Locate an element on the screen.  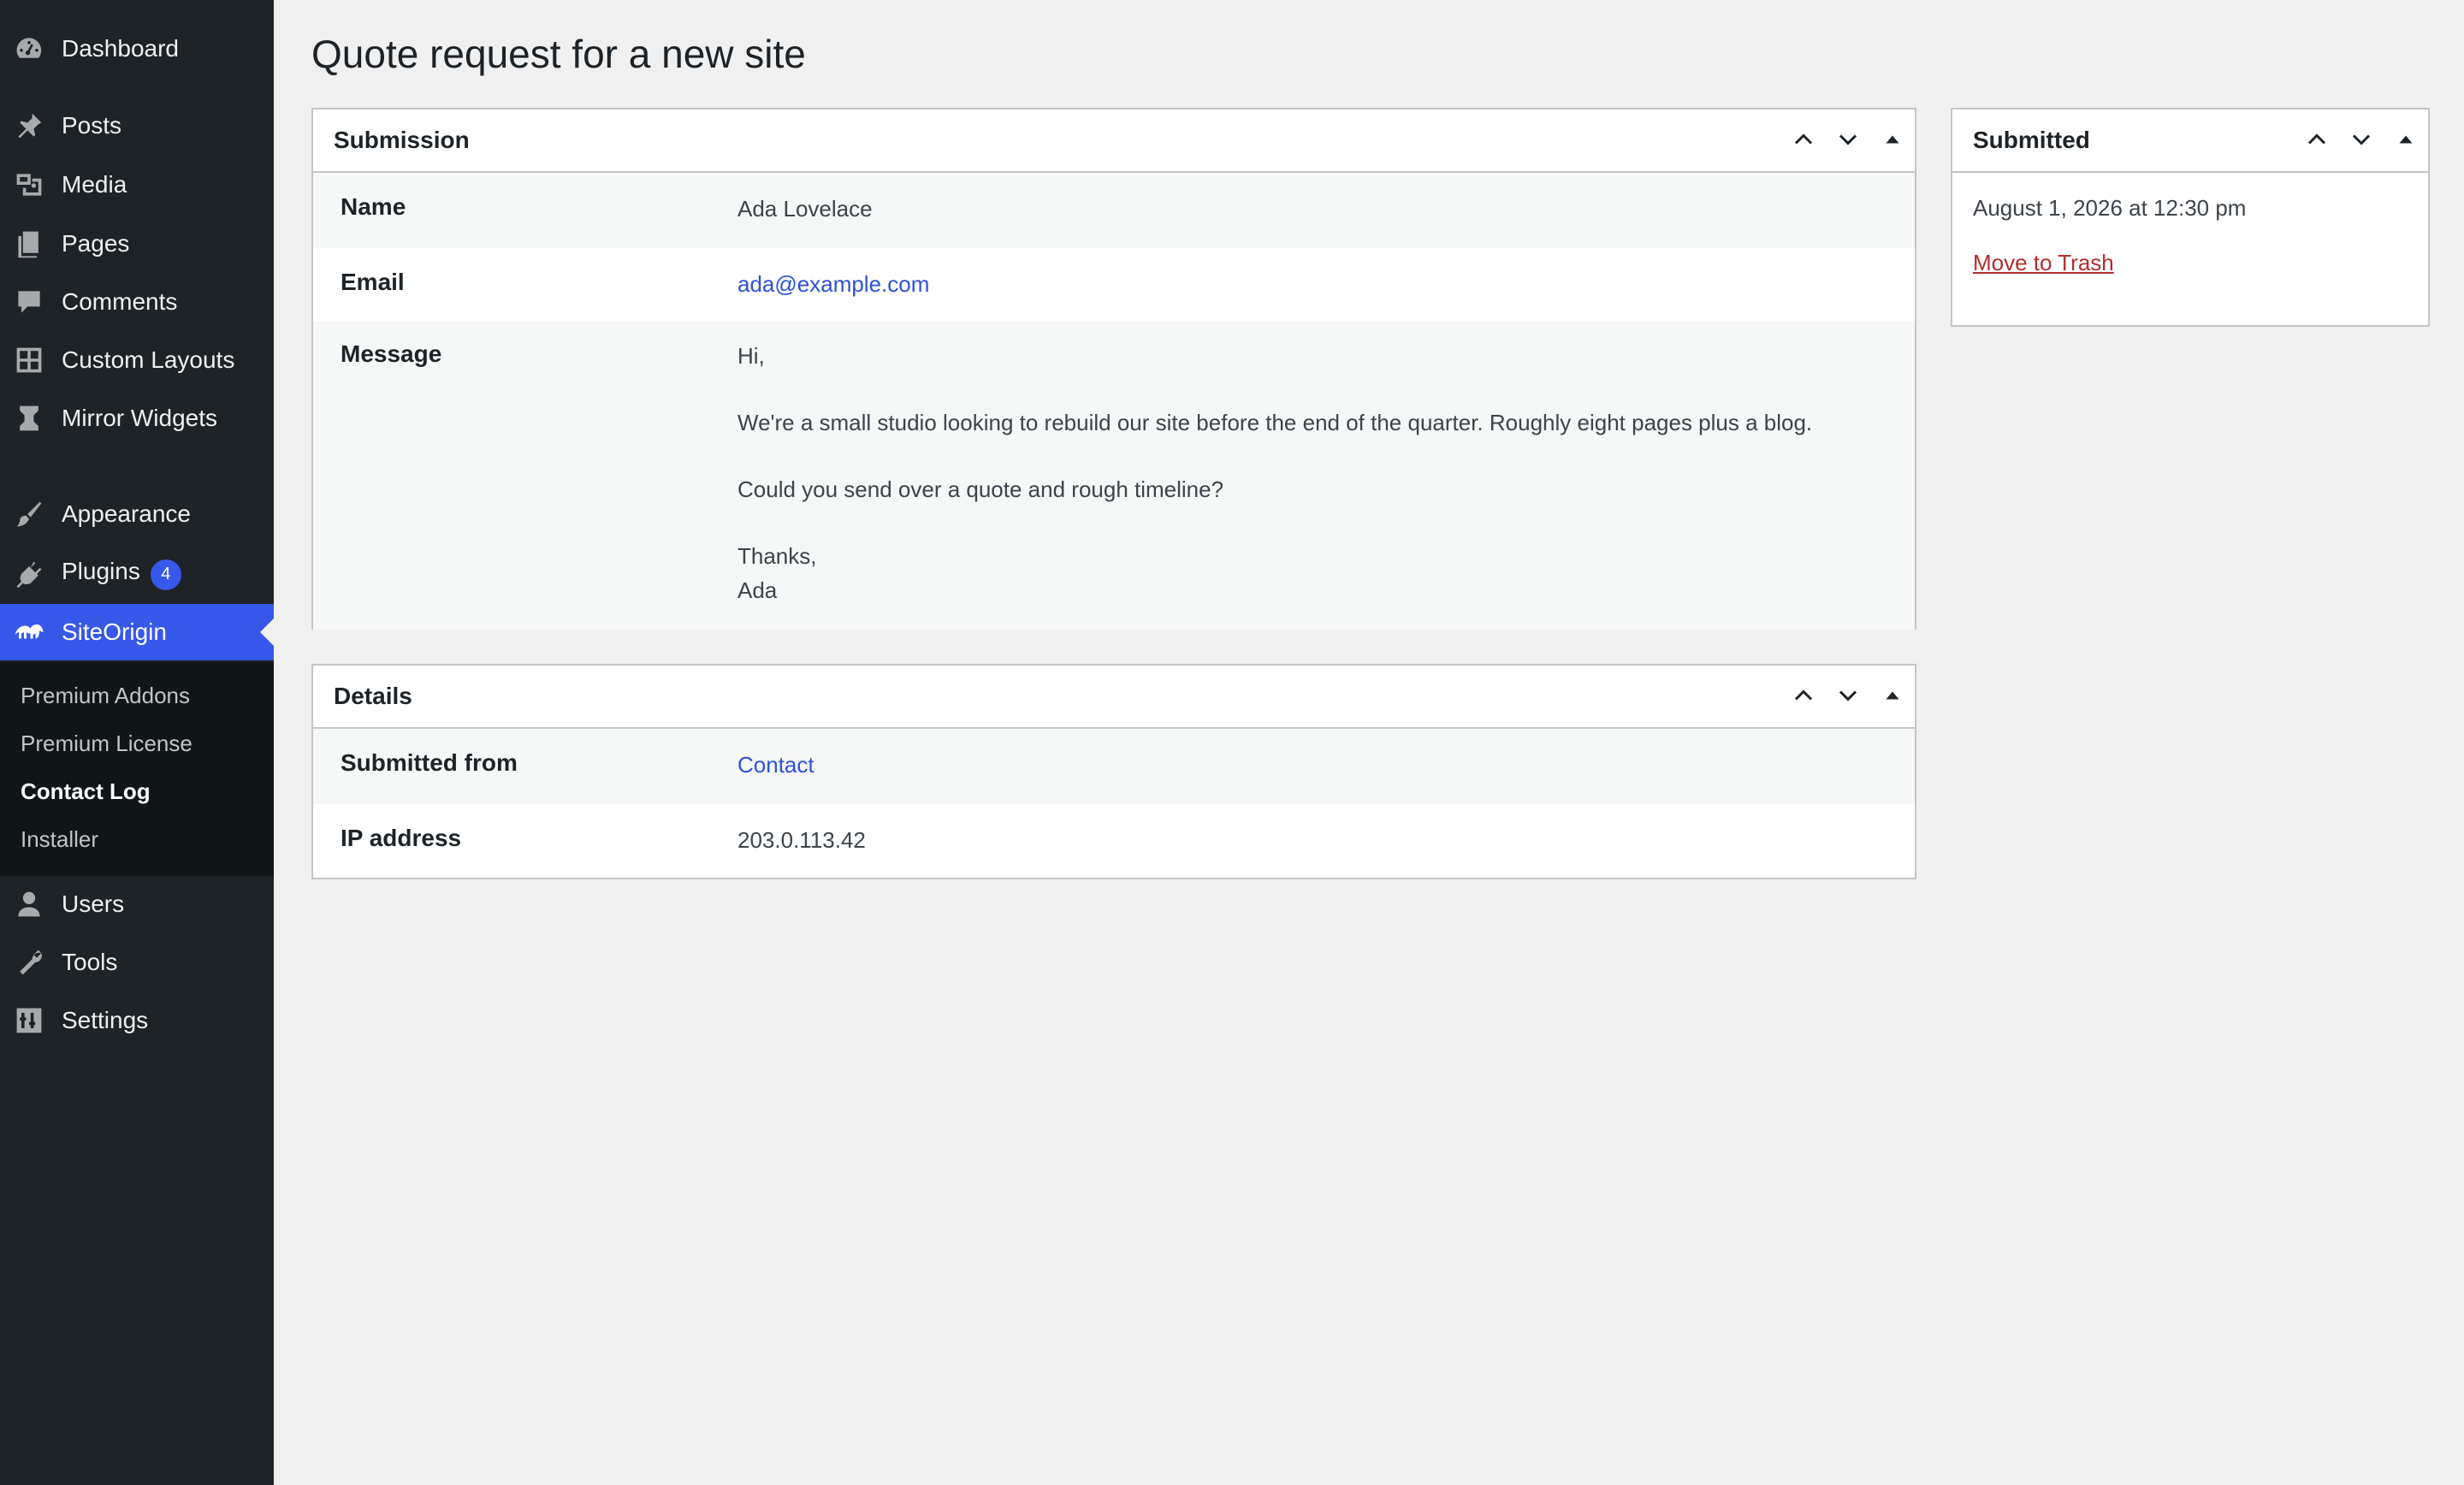
menu-mirror-widgets-label: Mirror Widgets is located at coordinates (140, 418).